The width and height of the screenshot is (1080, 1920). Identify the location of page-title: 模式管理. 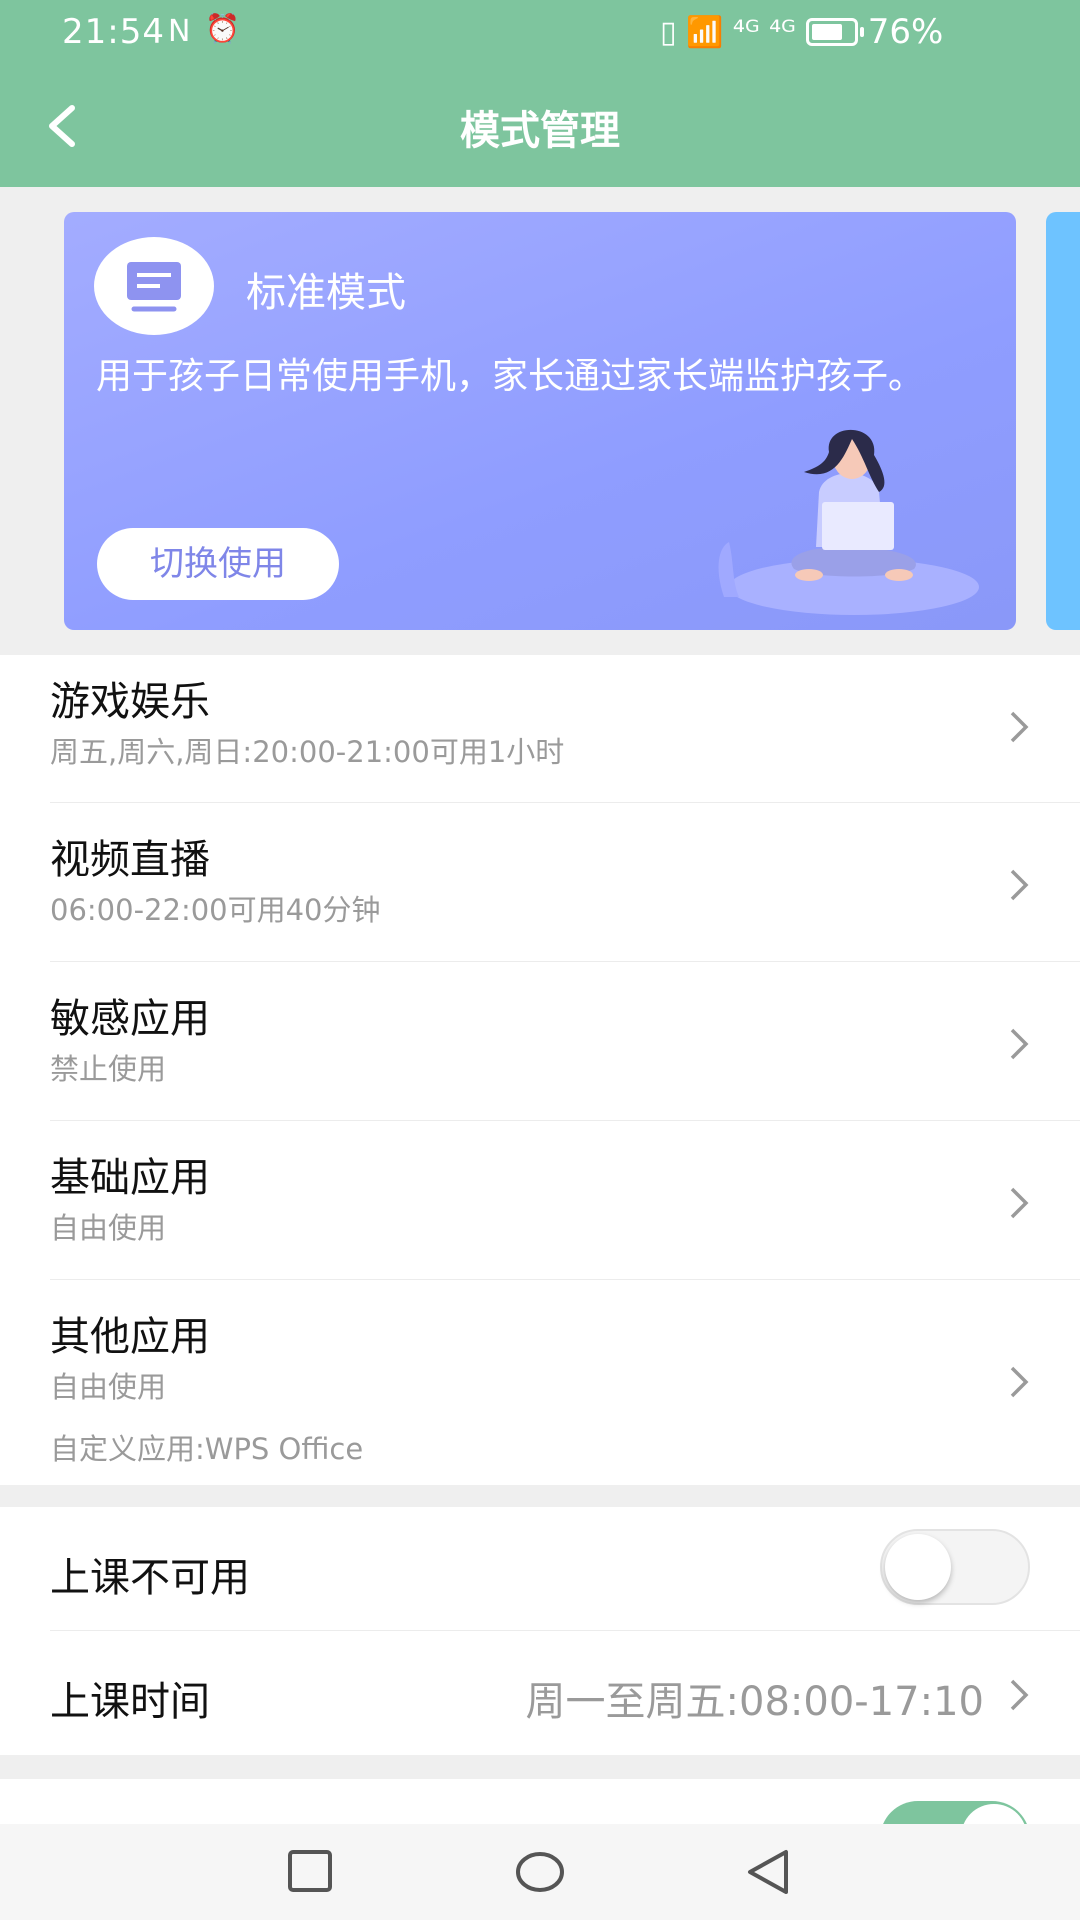
(540, 131).